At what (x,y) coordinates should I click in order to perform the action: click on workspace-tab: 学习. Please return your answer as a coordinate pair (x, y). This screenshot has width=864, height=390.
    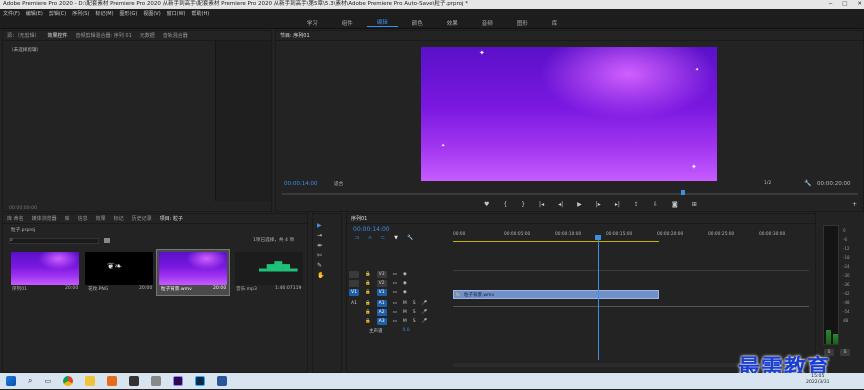
    Looking at the image, I should click on (312, 23).